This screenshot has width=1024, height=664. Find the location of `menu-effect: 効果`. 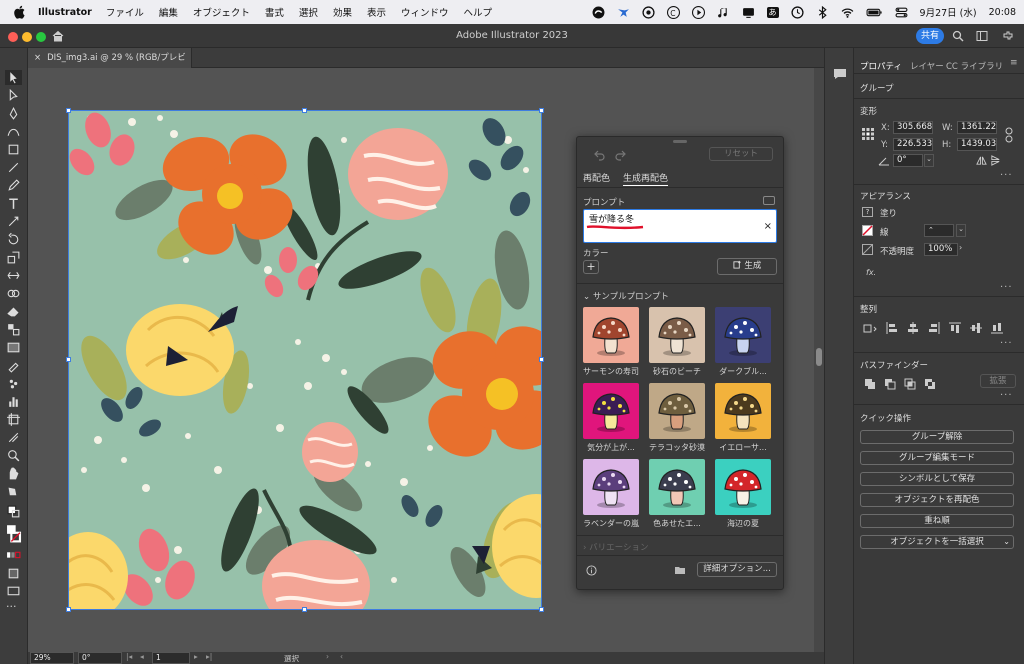

menu-effect: 効果 is located at coordinates (342, 12).